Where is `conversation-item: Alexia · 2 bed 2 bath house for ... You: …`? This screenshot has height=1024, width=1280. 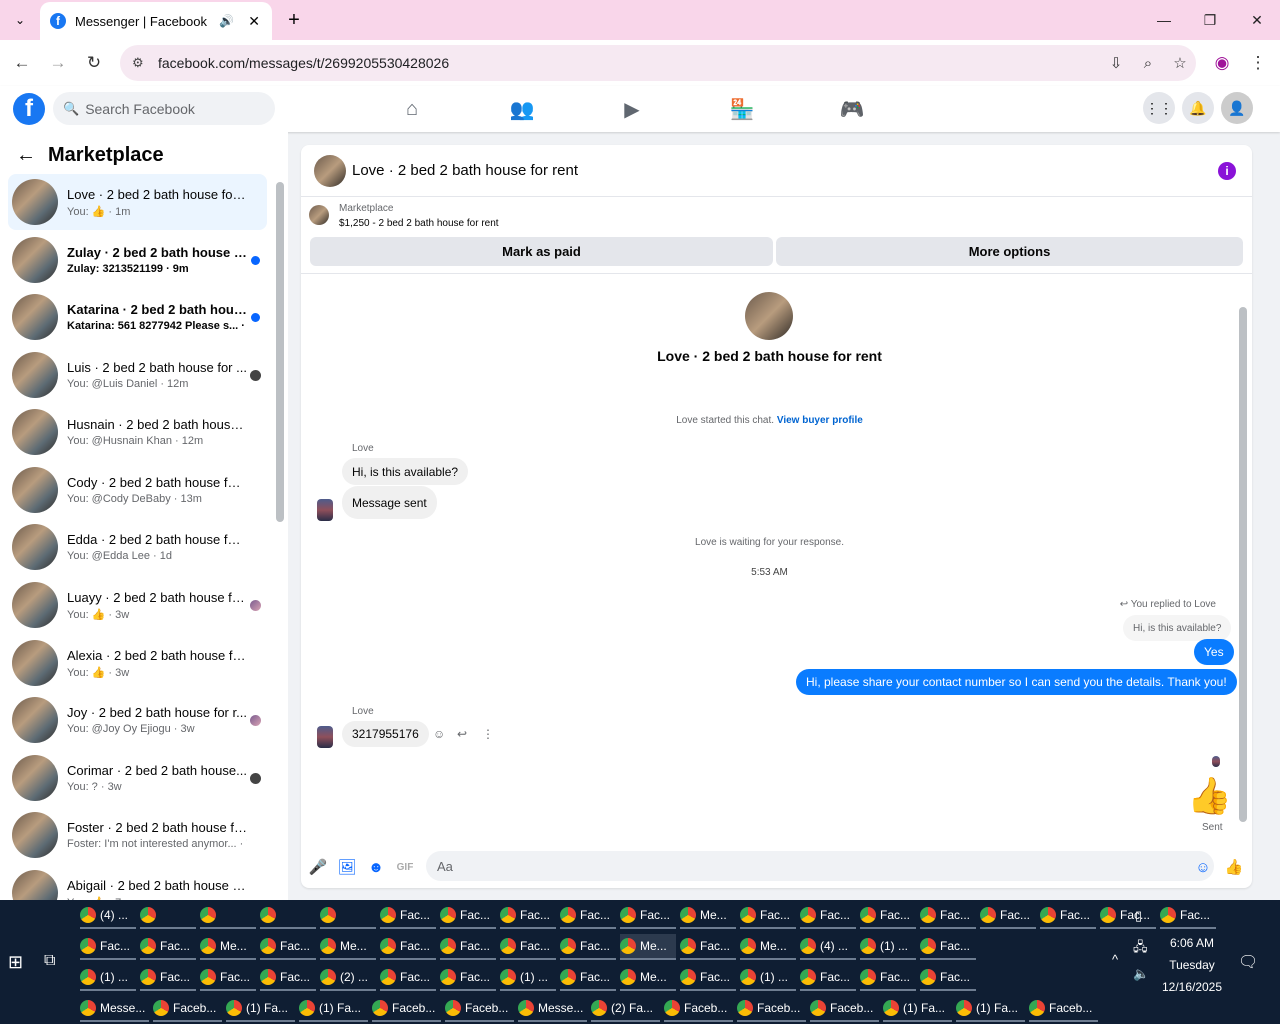 conversation-item: Alexia · 2 bed 2 bath house for ... You: … is located at coordinates (137, 663).